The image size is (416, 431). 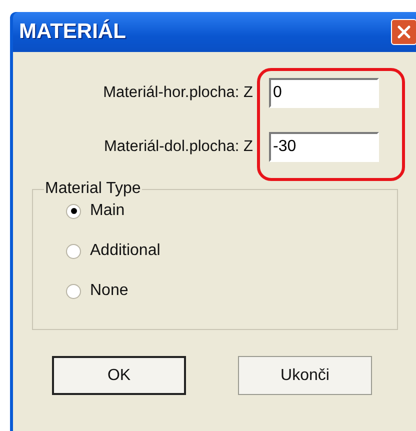 What do you see at coordinates (177, 93) in the screenshot?
I see `field-label: Materiál-hor.plocha: Z` at bounding box center [177, 93].